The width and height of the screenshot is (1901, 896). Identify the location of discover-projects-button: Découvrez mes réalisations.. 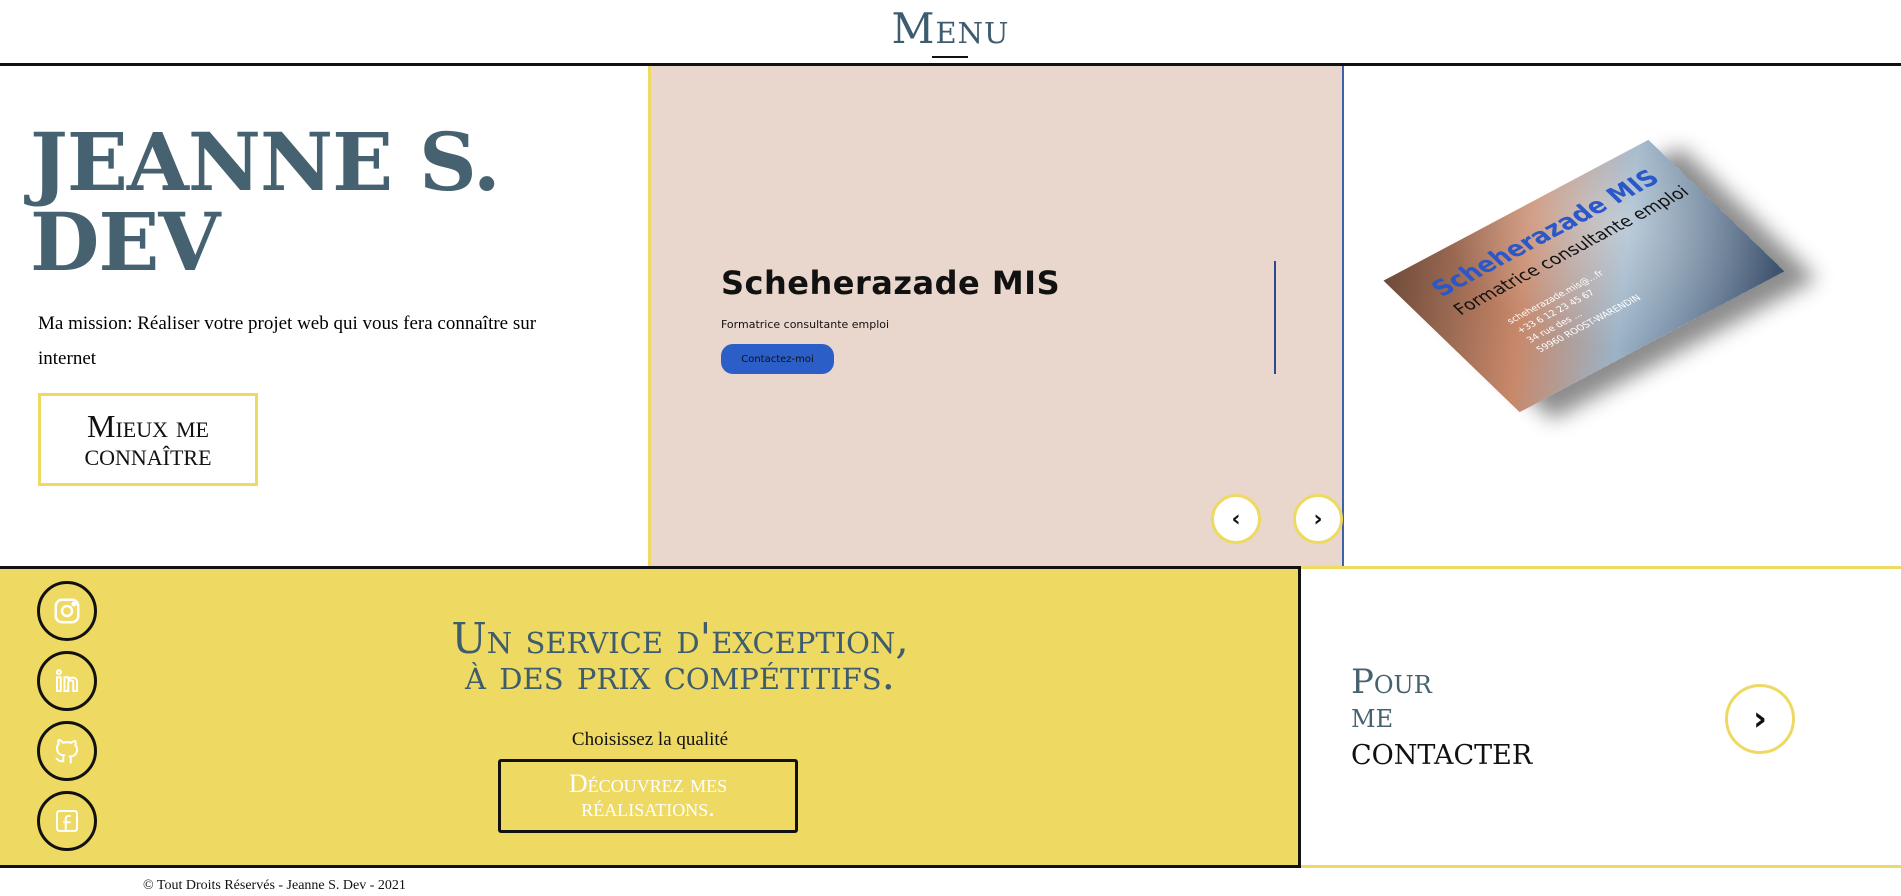
(648, 796).